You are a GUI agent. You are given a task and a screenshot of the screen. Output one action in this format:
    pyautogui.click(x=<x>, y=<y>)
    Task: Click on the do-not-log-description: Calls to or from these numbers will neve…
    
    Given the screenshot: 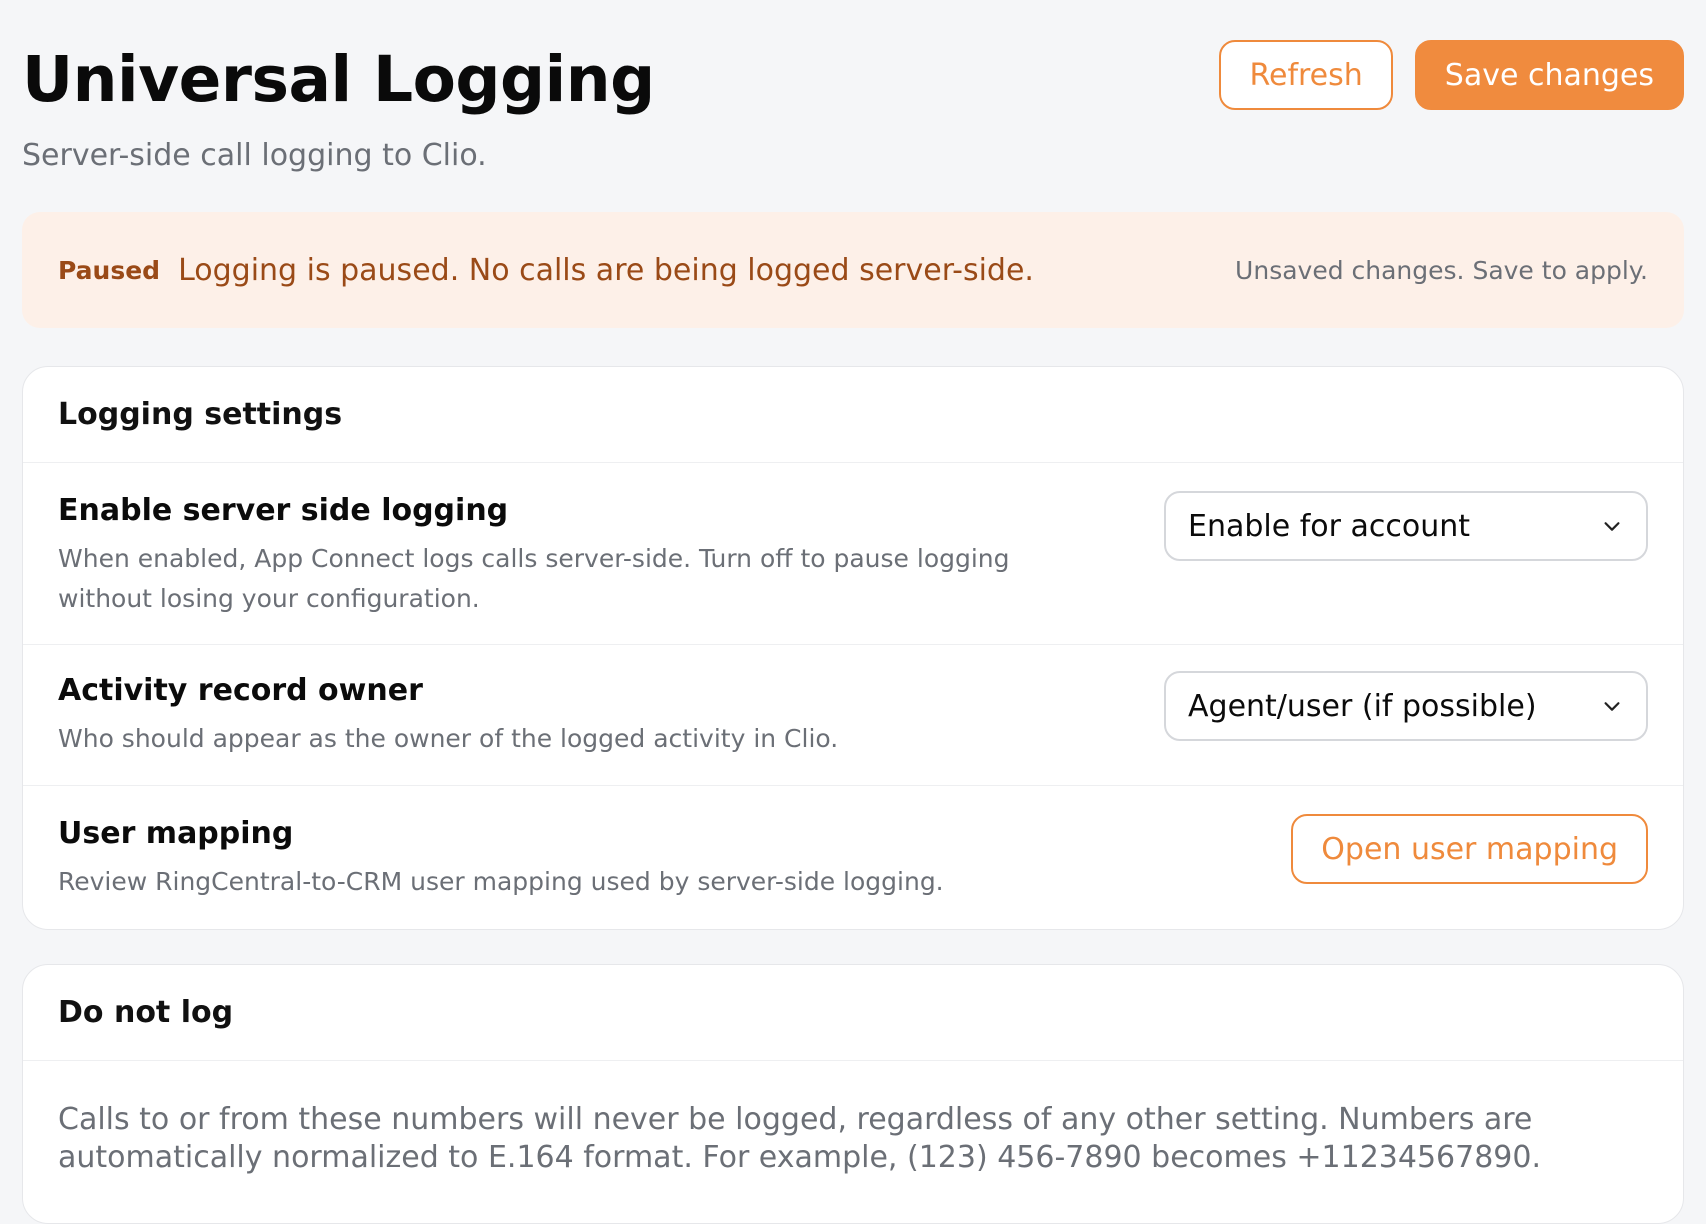 What is the action you would take?
    pyautogui.click(x=800, y=1138)
    